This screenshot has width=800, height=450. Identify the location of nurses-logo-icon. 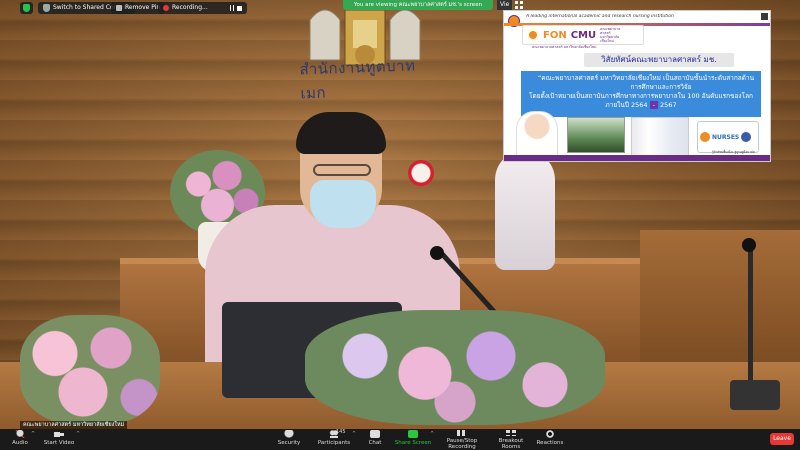
(705, 137).